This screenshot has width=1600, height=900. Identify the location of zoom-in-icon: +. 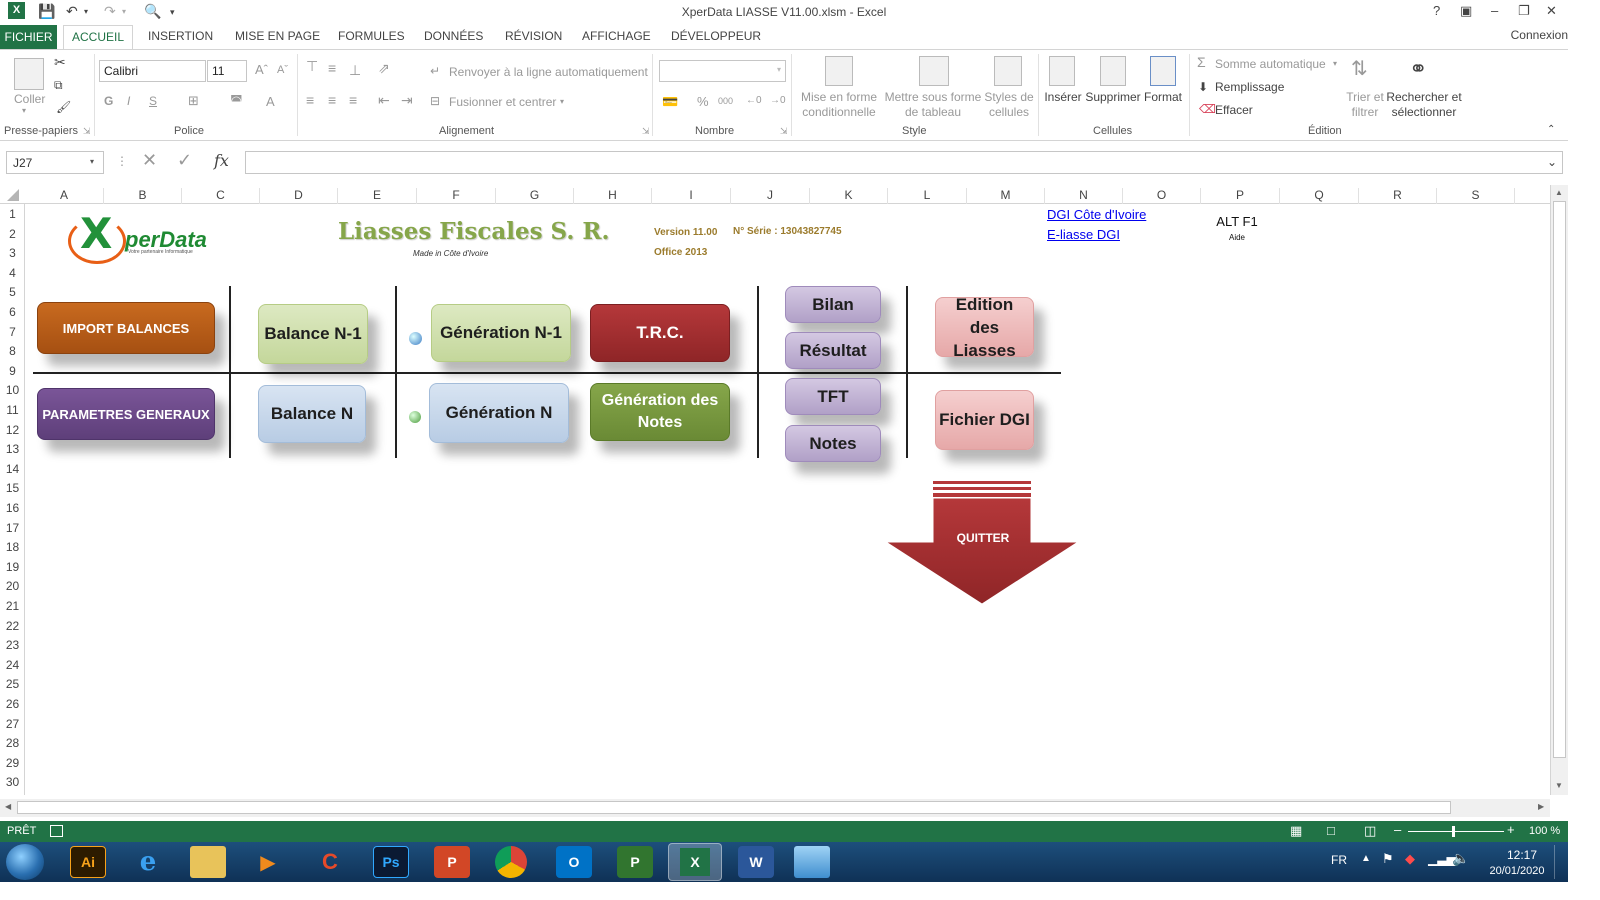
(1511, 829).